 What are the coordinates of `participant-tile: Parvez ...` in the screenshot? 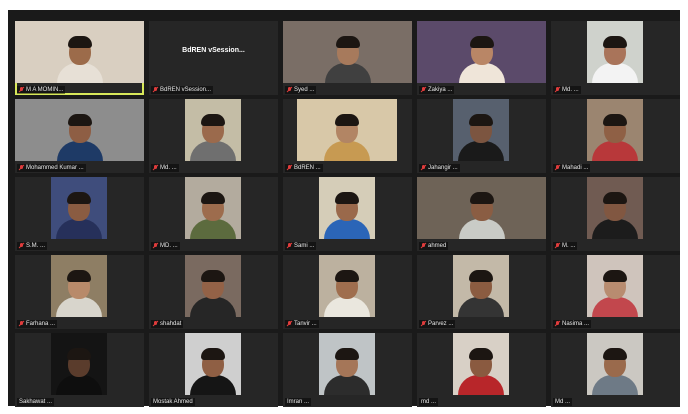 It's located at (481, 292).